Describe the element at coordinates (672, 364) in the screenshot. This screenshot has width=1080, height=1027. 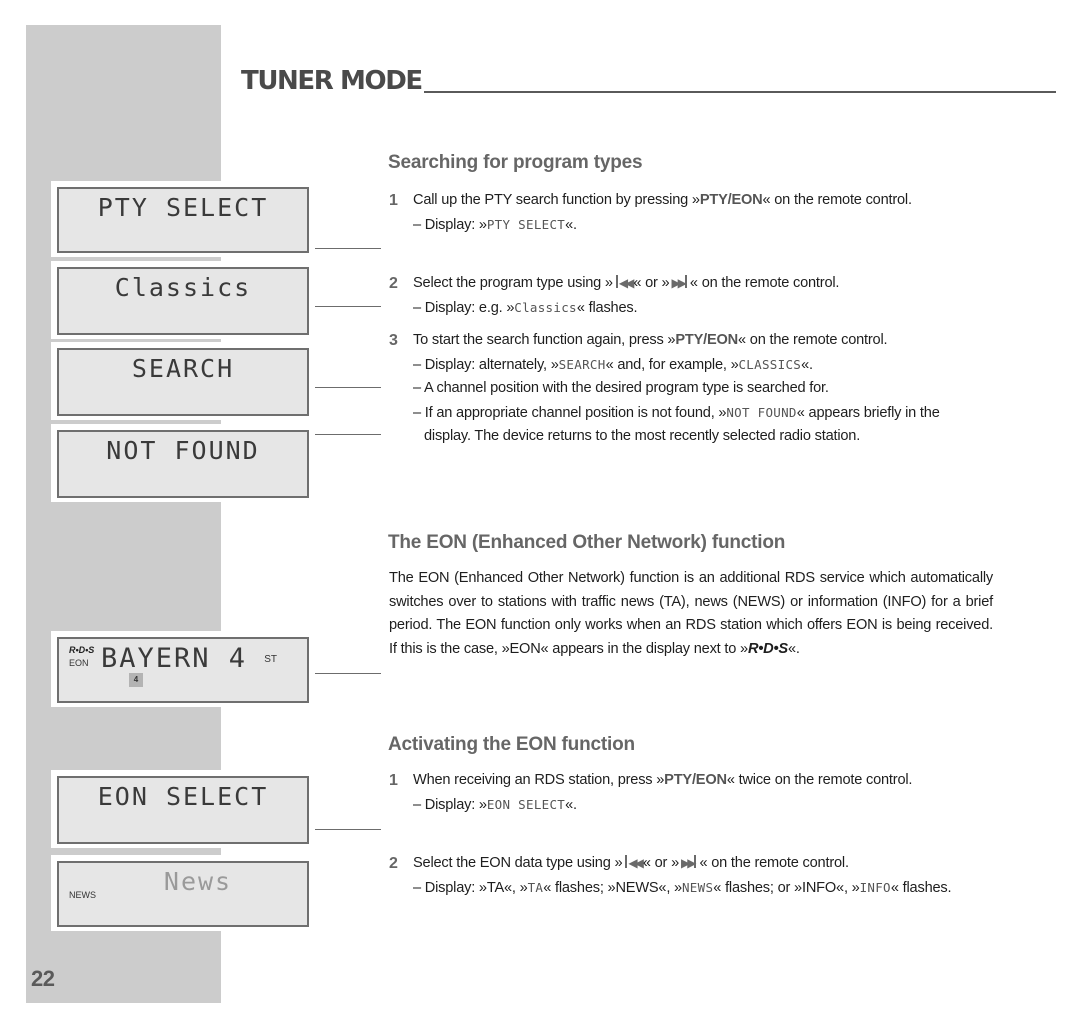
I see `text: « and, for example, »` at that location.